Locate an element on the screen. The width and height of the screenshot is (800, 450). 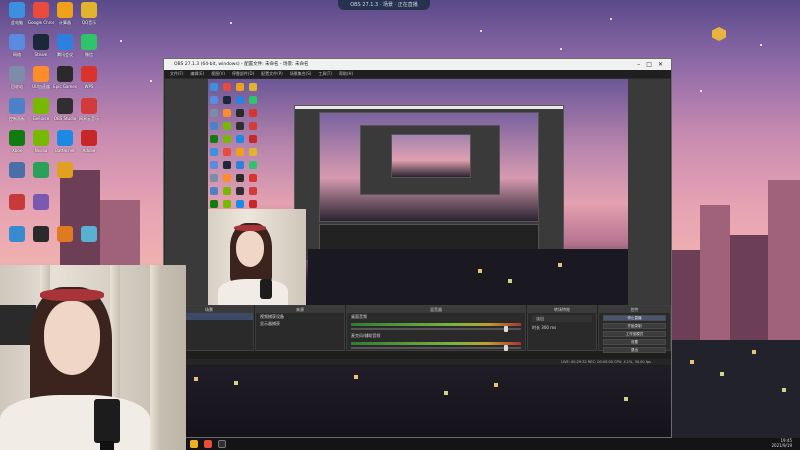
obs-menu-item: 文件(F) is located at coordinates (176, 73).